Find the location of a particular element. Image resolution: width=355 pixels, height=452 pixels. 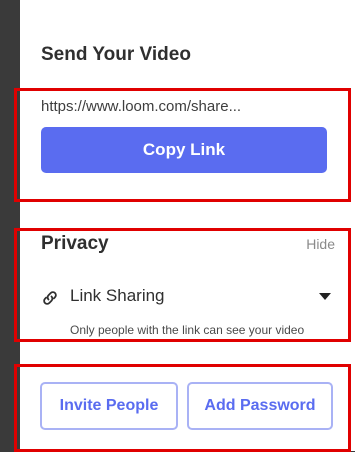

panel-title: Send Your Video is located at coordinates (116, 54).